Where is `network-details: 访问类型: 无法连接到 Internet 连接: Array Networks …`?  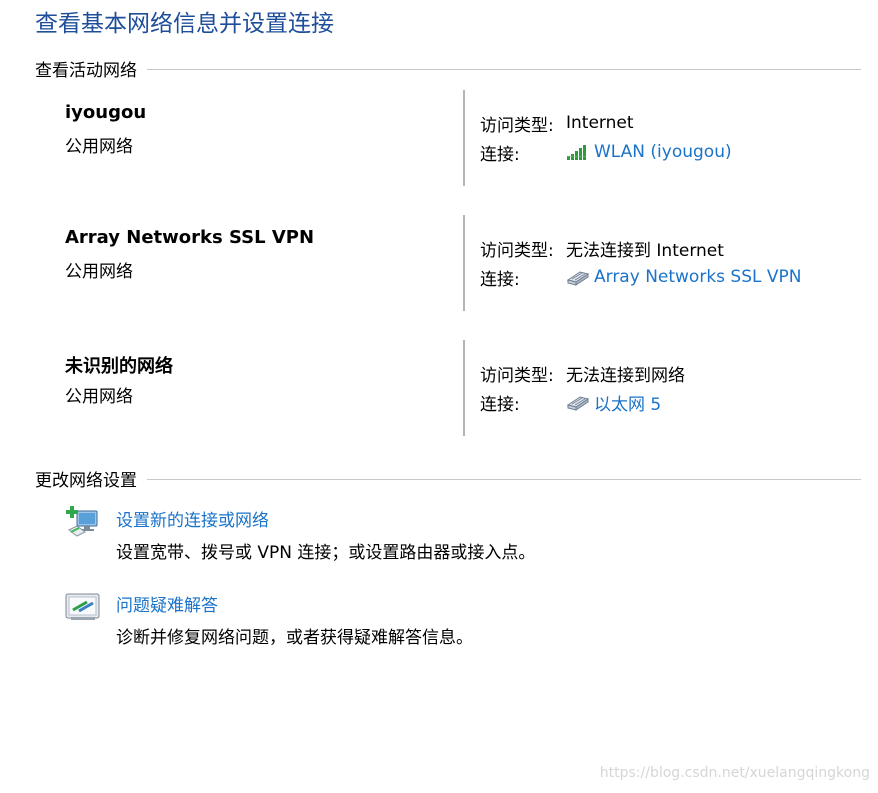
network-details: 访问类型: 无法连接到 Internet 连接: Array Networks … is located at coordinates (675, 263).